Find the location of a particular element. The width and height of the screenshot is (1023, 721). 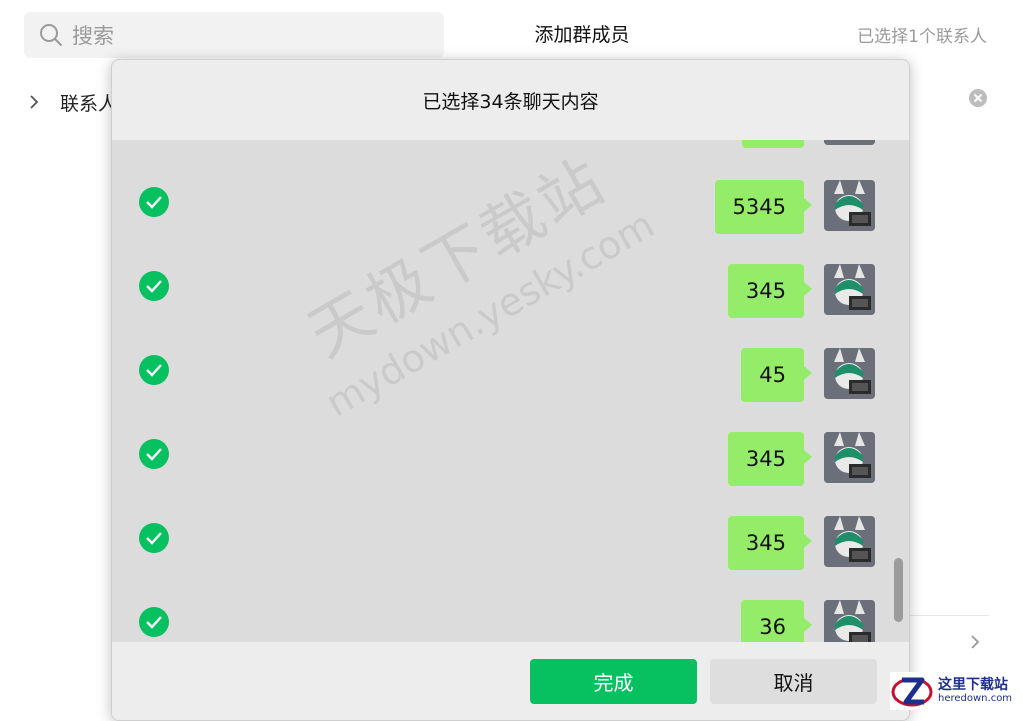

done-button: 完成 is located at coordinates (613, 681).